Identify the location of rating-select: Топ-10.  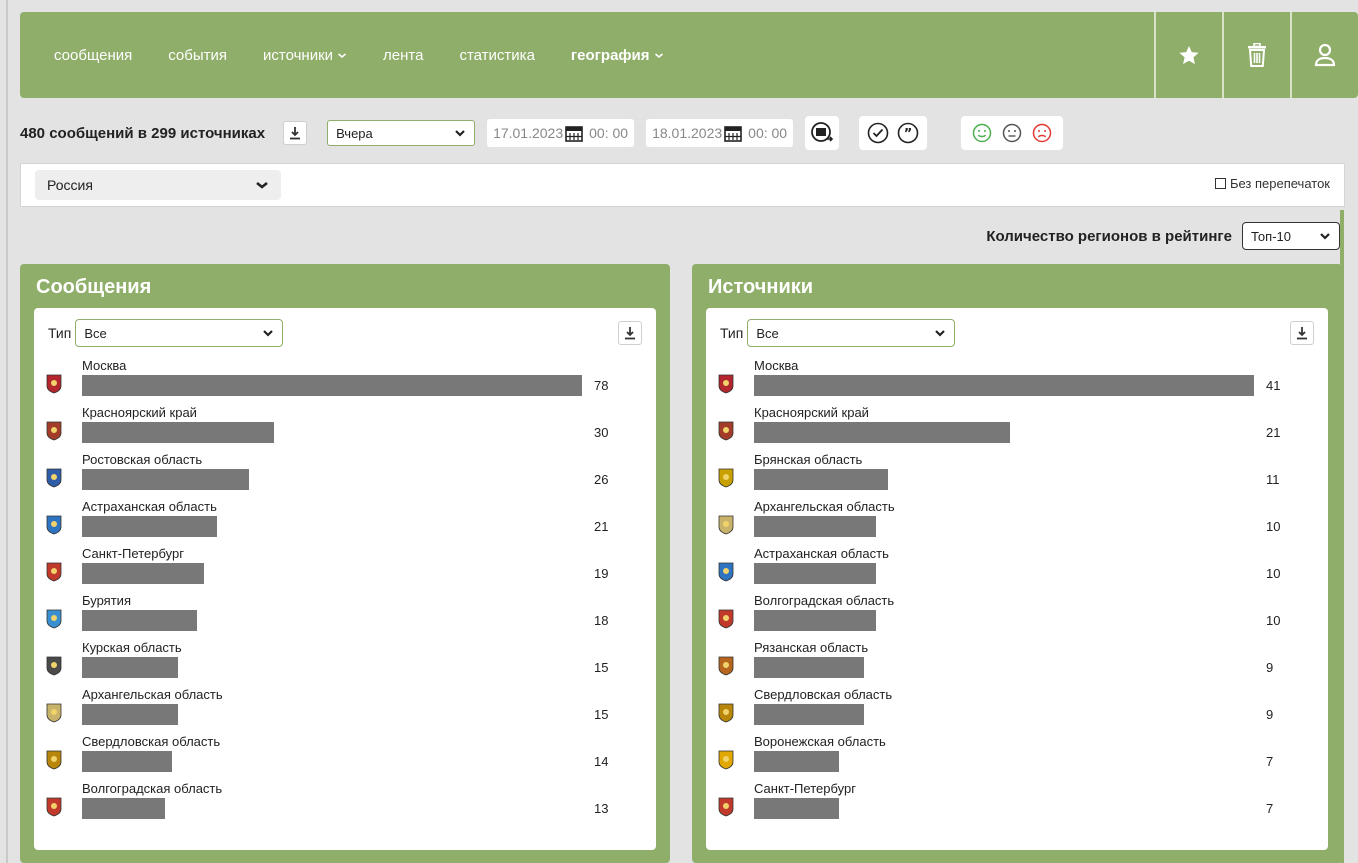
(1291, 236).